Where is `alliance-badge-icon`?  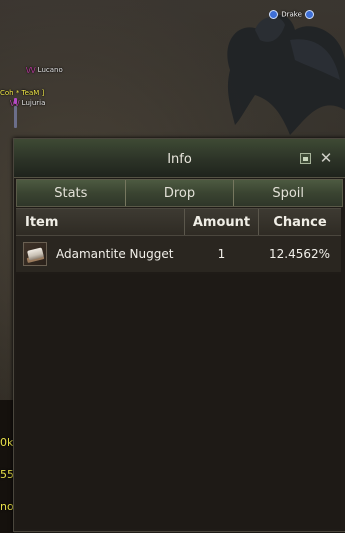
alliance-badge-icon is located at coordinates (310, 14).